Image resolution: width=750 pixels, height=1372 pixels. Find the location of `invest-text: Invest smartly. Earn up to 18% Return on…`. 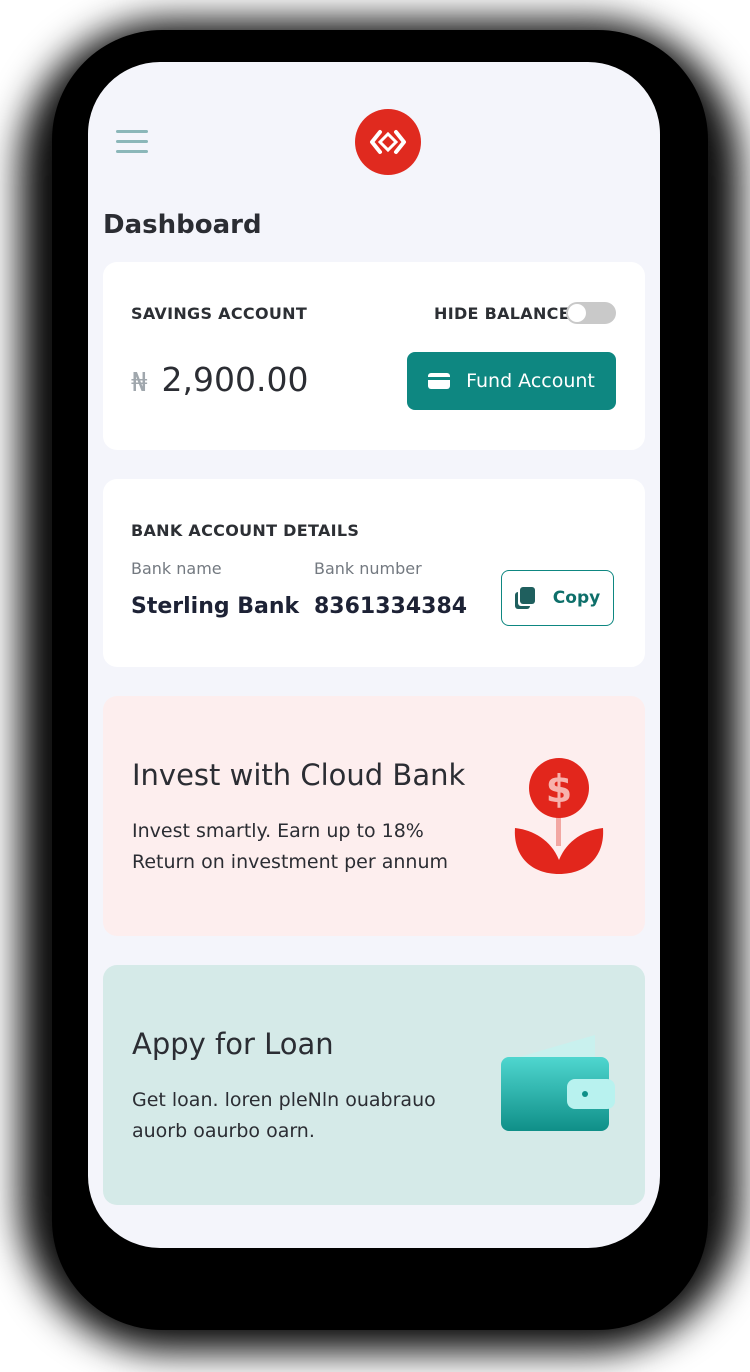

invest-text: Invest smartly. Earn up to 18% Return on… is located at coordinates (290, 846).